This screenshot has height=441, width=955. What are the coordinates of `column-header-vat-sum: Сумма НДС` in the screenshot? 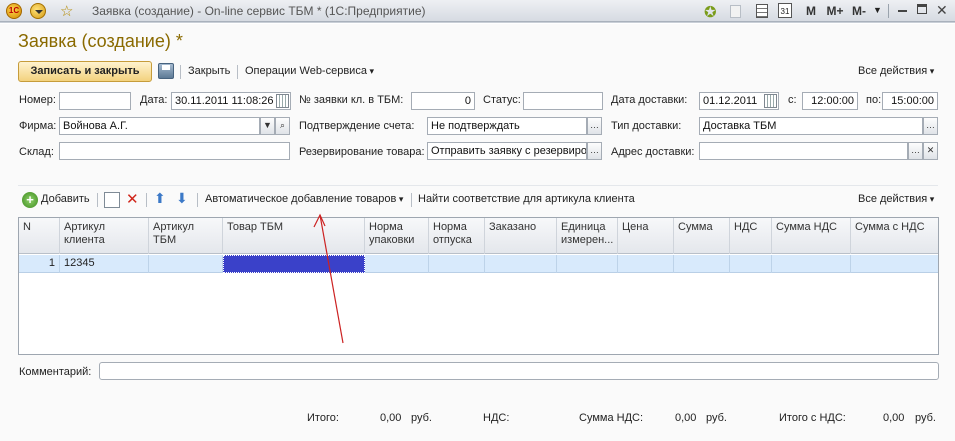 It's located at (811, 236).